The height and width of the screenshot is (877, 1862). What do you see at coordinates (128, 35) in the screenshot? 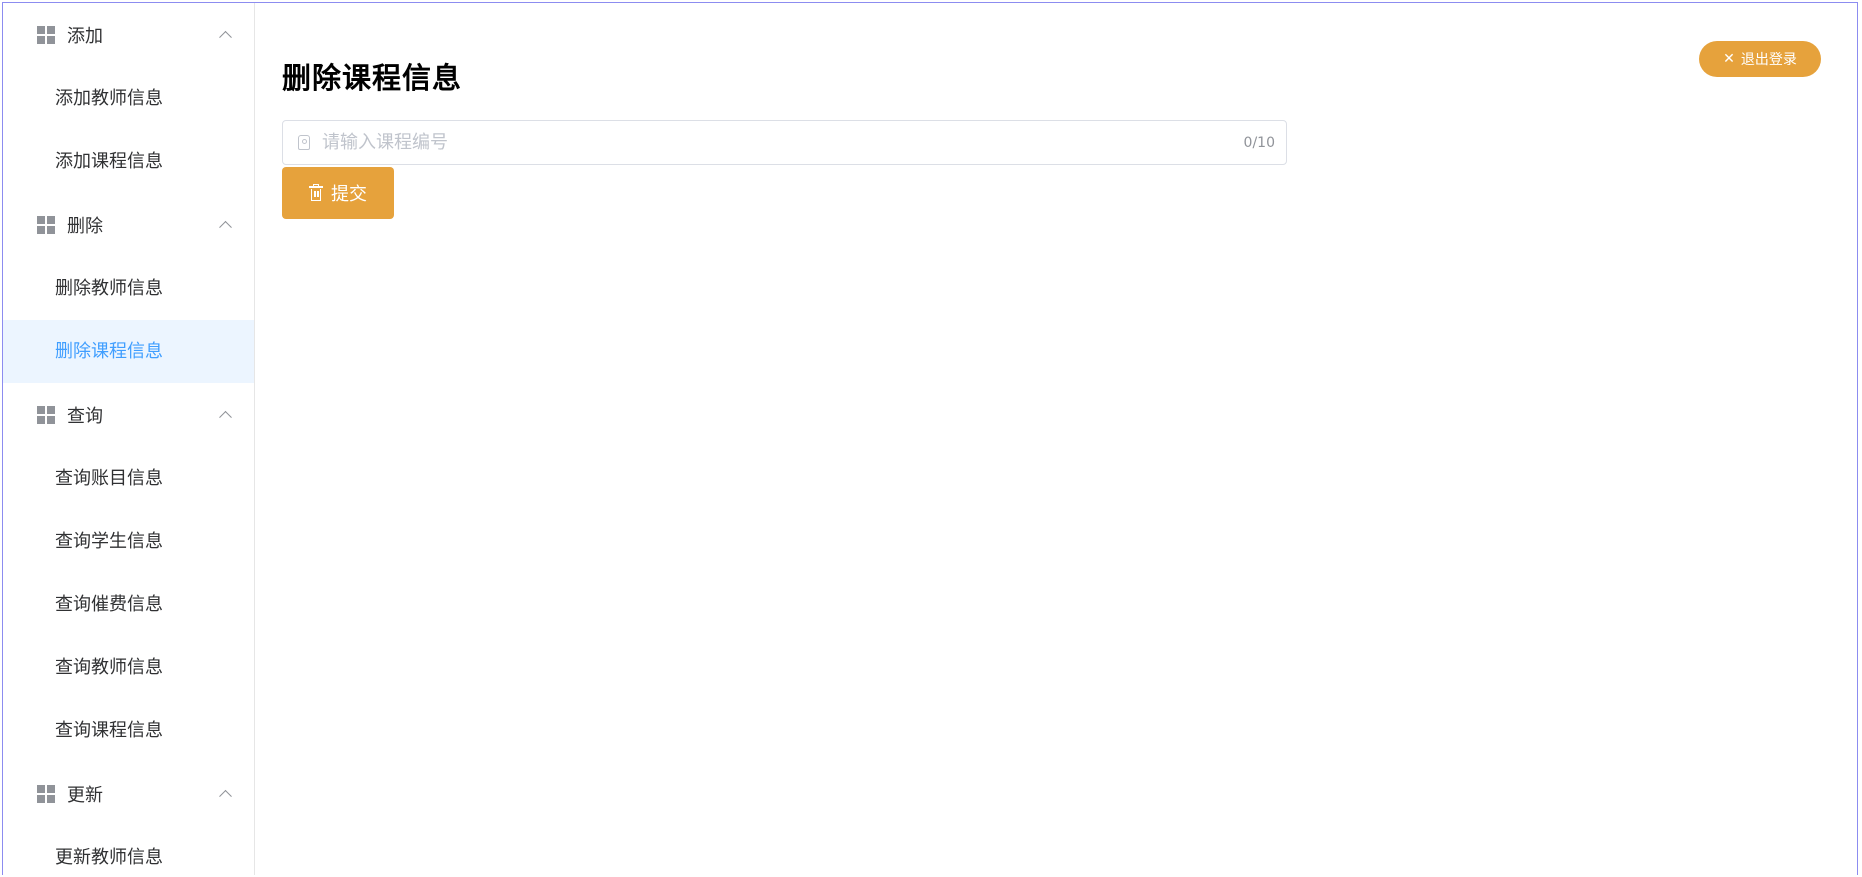
I see `menu-group-add: 添加` at bounding box center [128, 35].